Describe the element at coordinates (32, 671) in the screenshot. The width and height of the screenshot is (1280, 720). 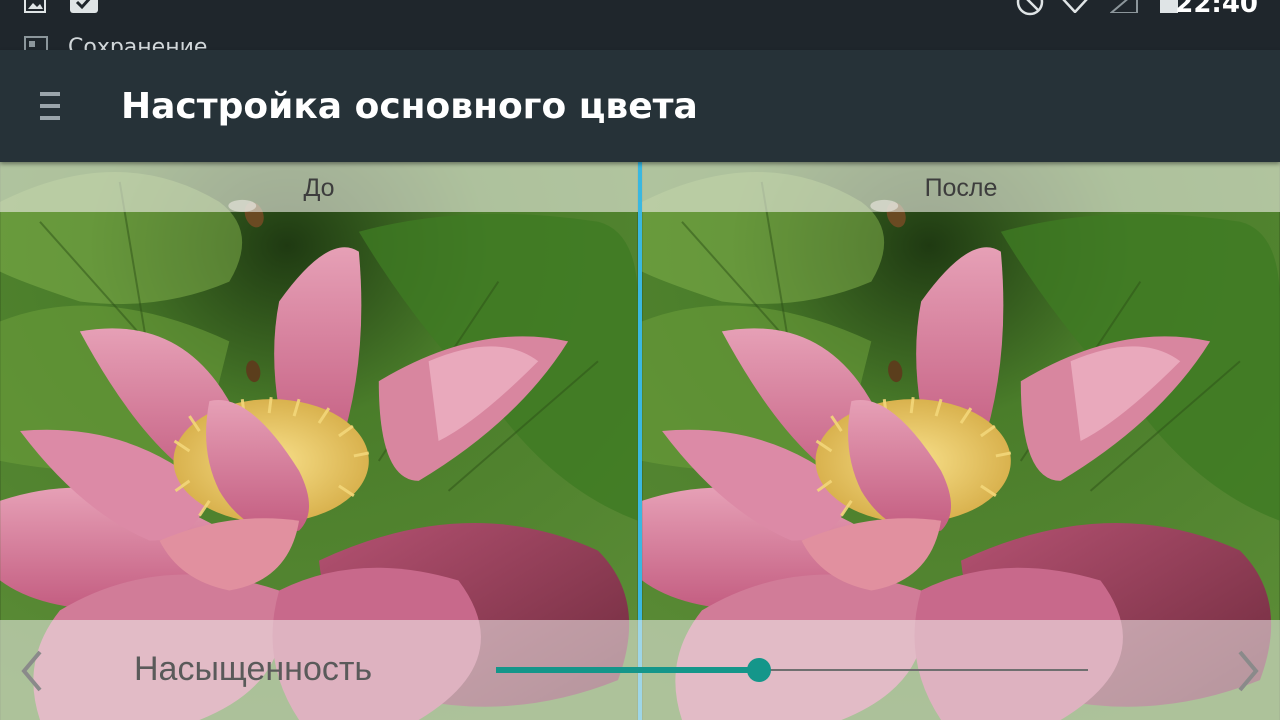
I see `chevron-left-icon` at that location.